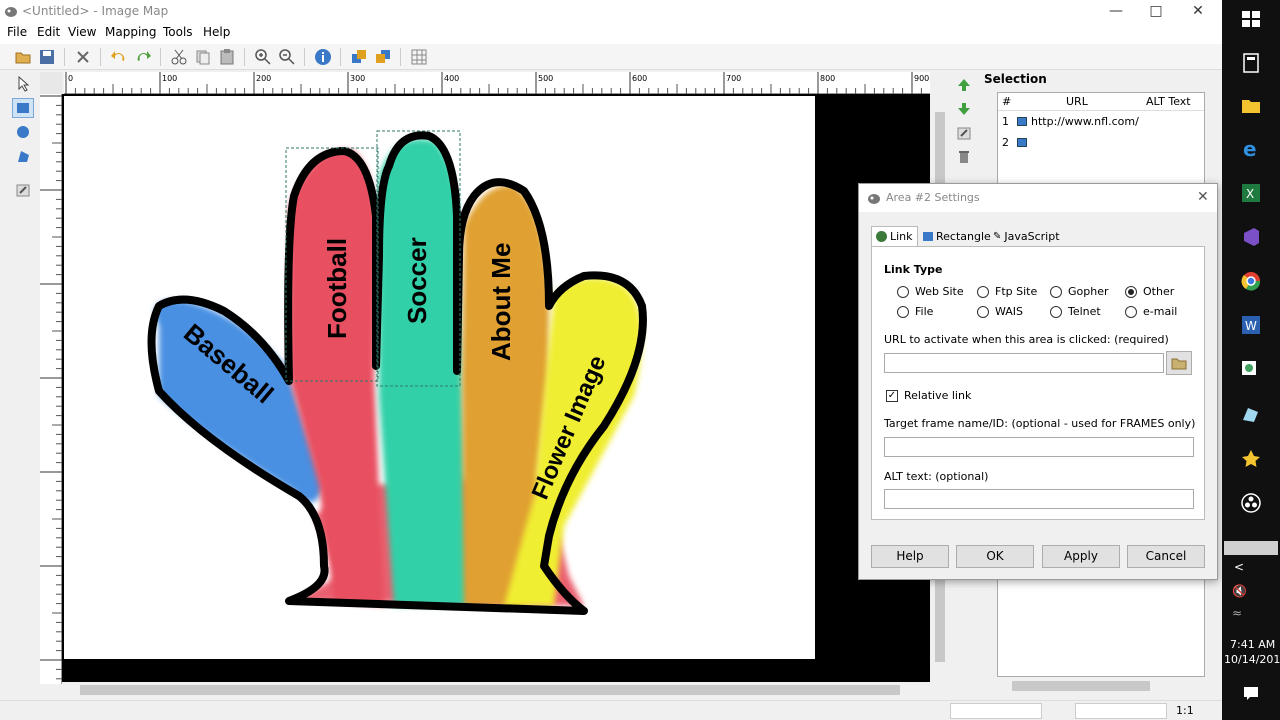 This screenshot has height=720, width=1280. Describe the element at coordinates (545, 78) in the screenshot. I see `ruler-label: 500` at that location.